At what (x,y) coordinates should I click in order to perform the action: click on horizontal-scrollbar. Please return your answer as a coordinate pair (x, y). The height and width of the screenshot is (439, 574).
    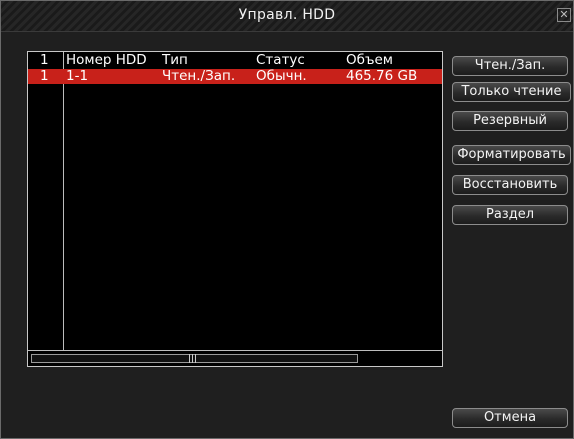
    Looking at the image, I should click on (235, 358).